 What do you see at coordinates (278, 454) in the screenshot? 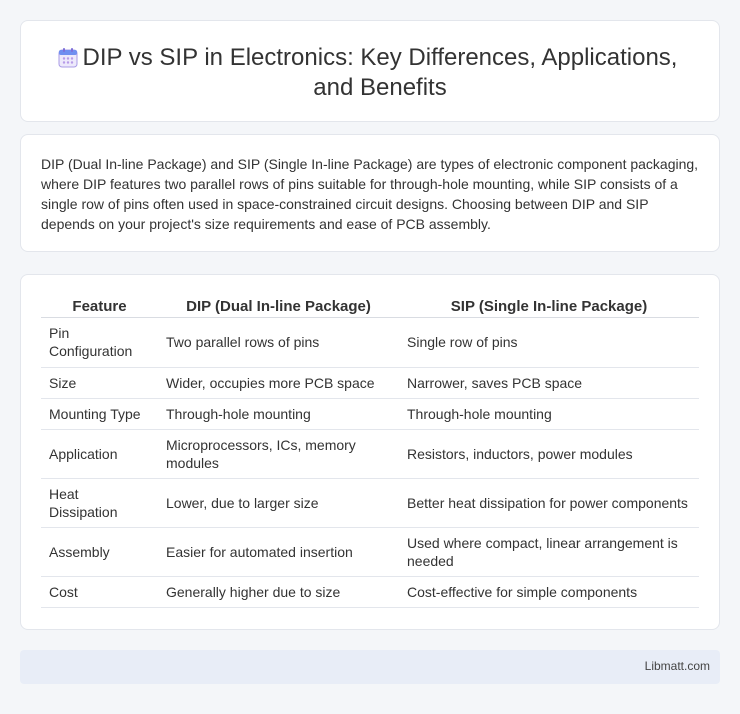
I see `cell-dip: Microprocessors, ICs, memory modules` at bounding box center [278, 454].